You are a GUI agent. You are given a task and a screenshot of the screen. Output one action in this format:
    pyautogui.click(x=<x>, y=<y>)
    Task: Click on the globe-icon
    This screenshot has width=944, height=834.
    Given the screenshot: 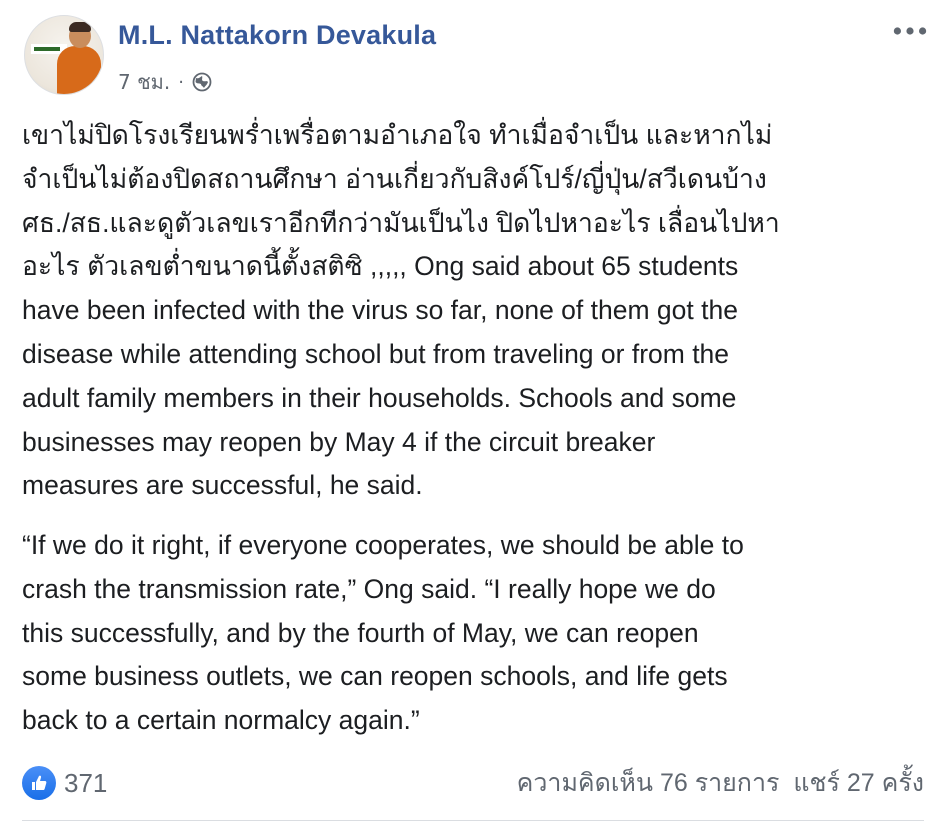 What is the action you would take?
    pyautogui.click(x=202, y=82)
    